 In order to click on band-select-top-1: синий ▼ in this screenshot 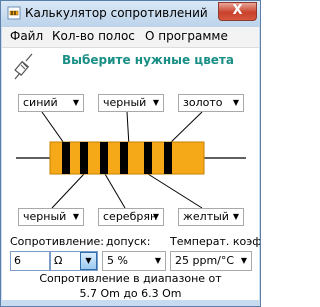, I will do `click(51, 103)`.